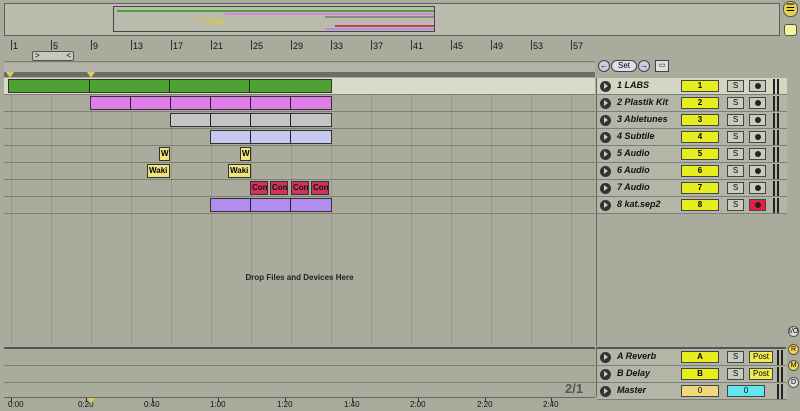 The image size is (800, 411). What do you see at coordinates (631, 390) in the screenshot?
I see `master-name: Master` at bounding box center [631, 390].